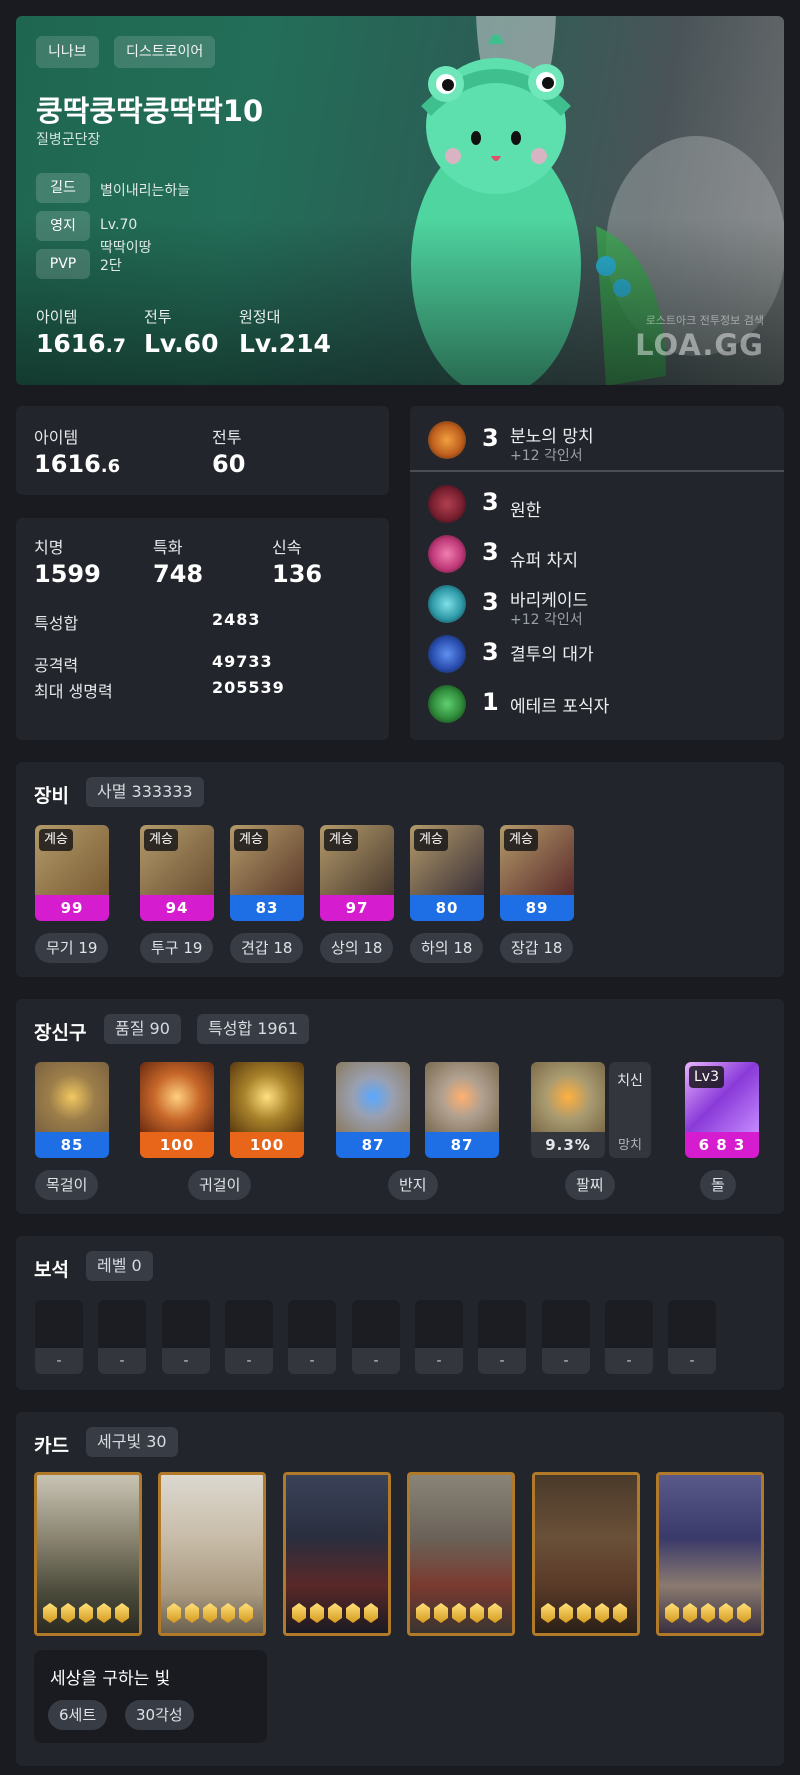 The height and width of the screenshot is (1775, 800). Describe the element at coordinates (552, 655) in the screenshot. I see `engraving-name: 결투의 대가` at that location.